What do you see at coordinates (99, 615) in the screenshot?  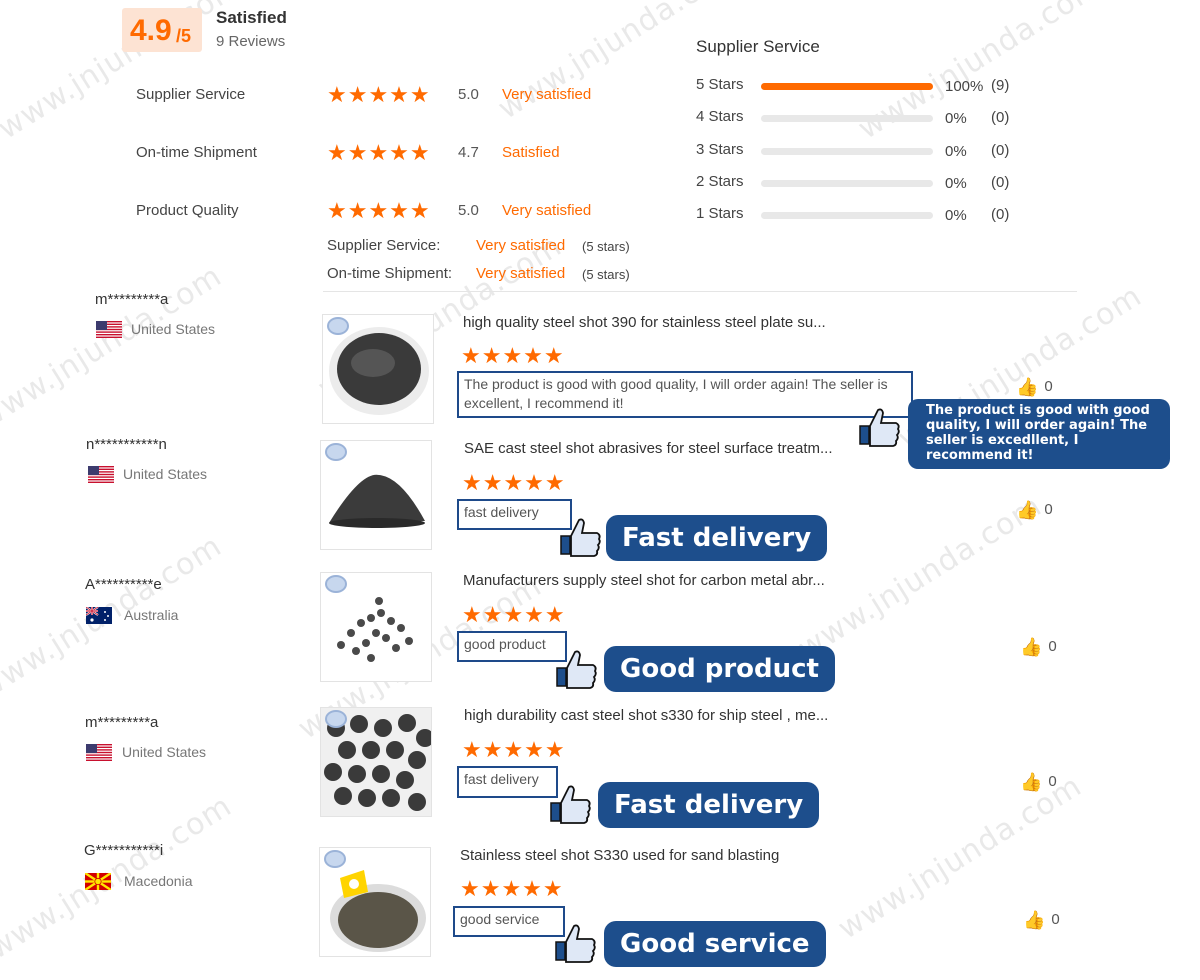 I see `au-flag-icon` at bounding box center [99, 615].